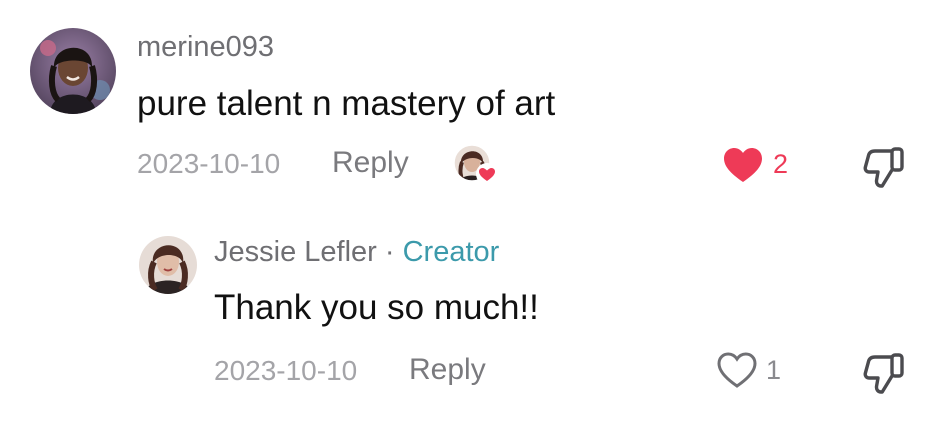 The image size is (946, 430). Describe the element at coordinates (295, 252) in the screenshot. I see `reply-username: Jessie Lefler` at that location.